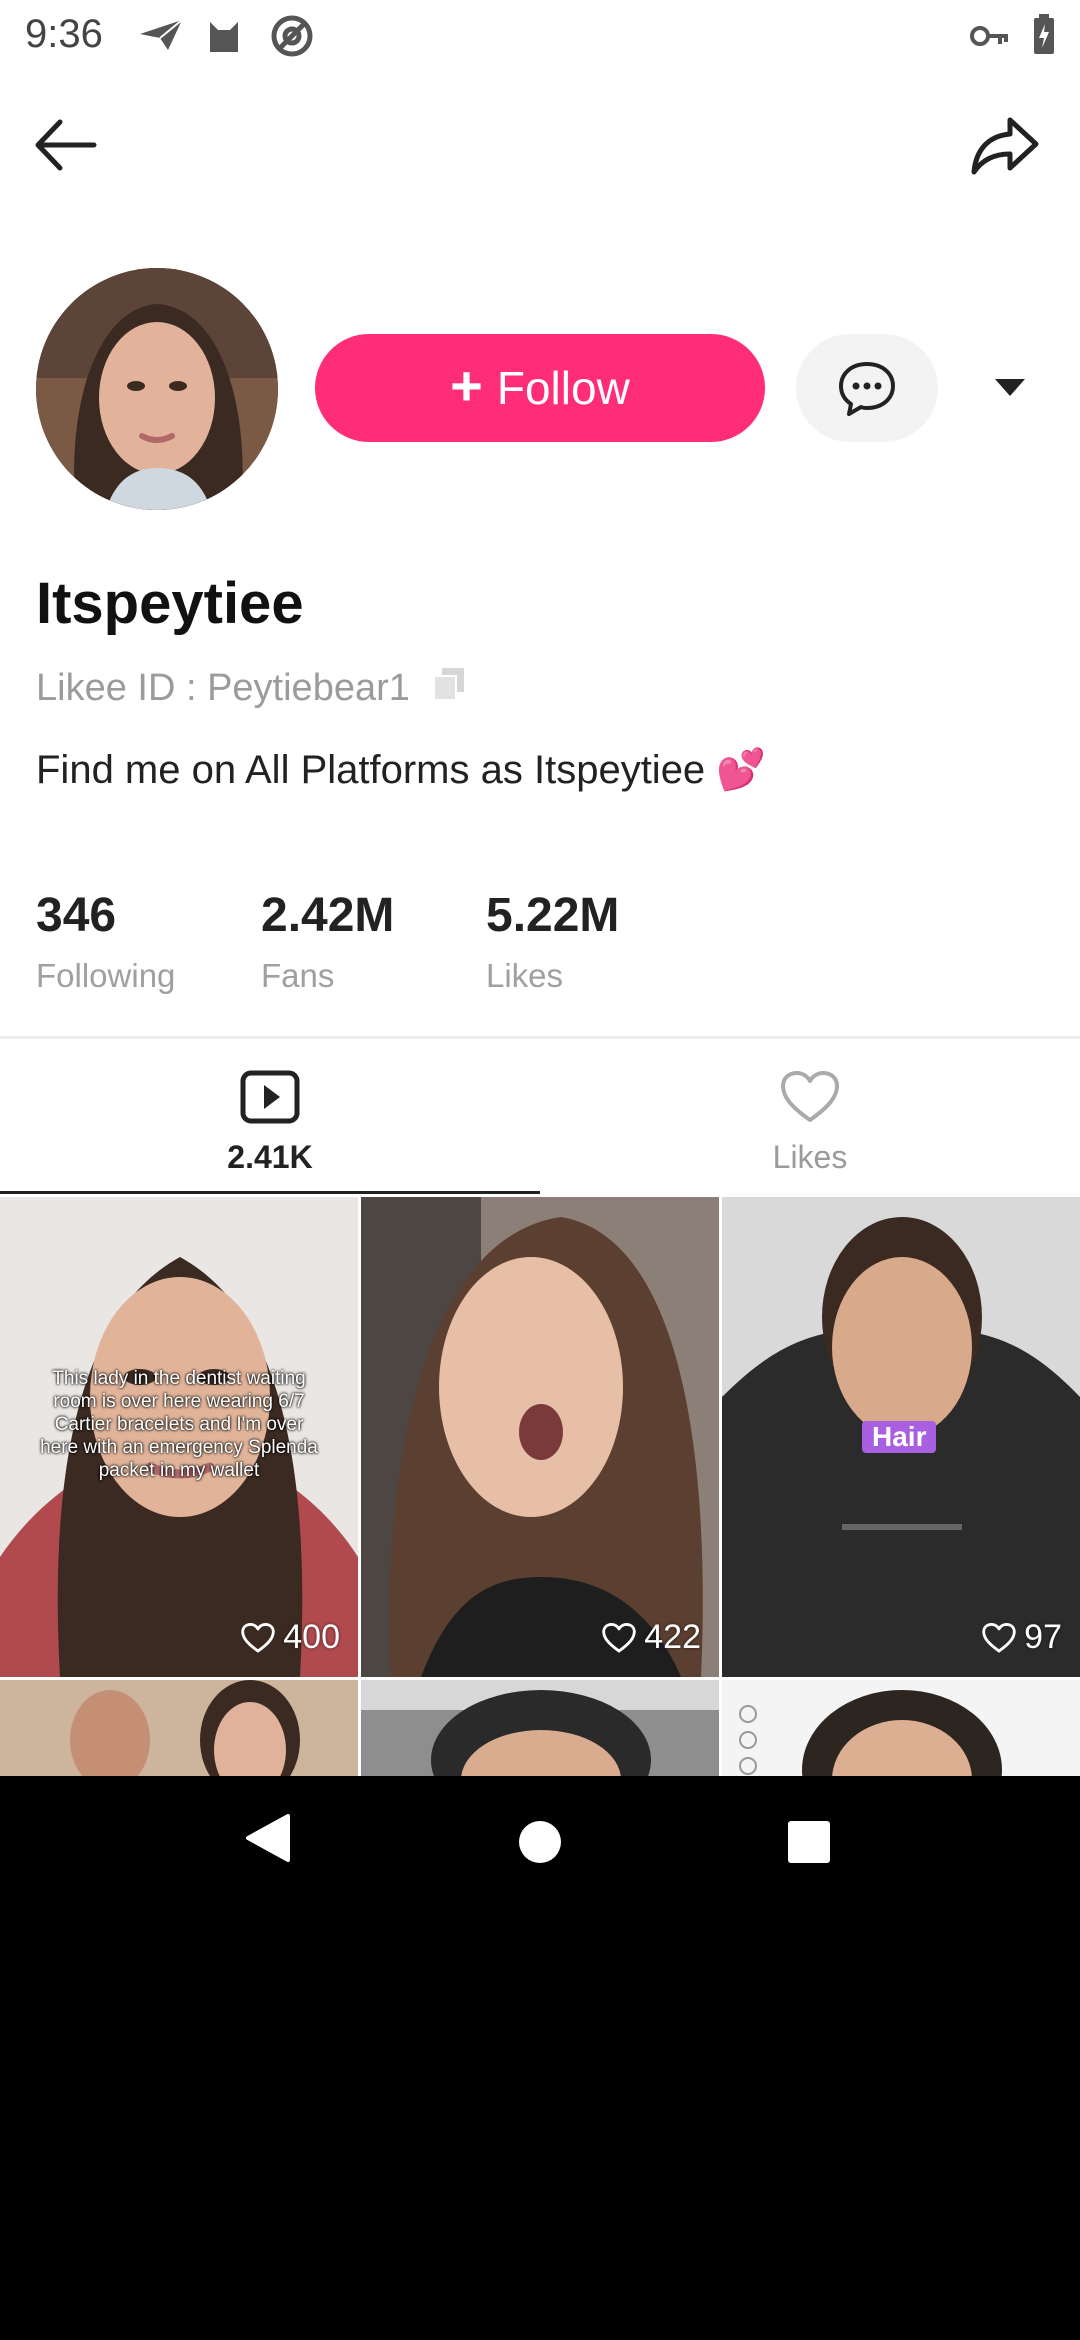  I want to click on likee-id-text: Likee ID : Peytiebear1, so click(223, 687).